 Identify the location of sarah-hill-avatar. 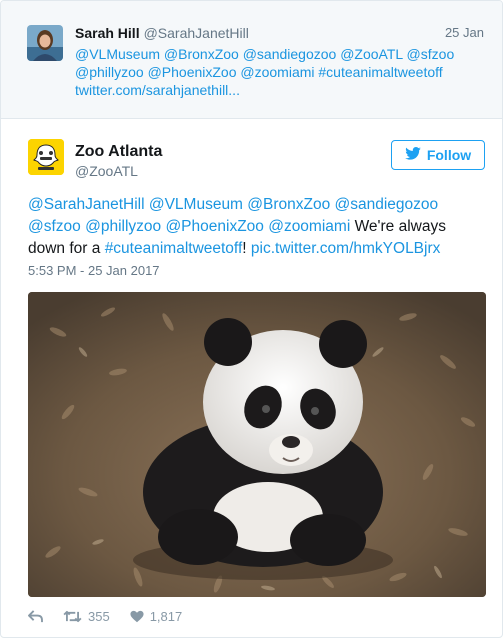
(45, 43).